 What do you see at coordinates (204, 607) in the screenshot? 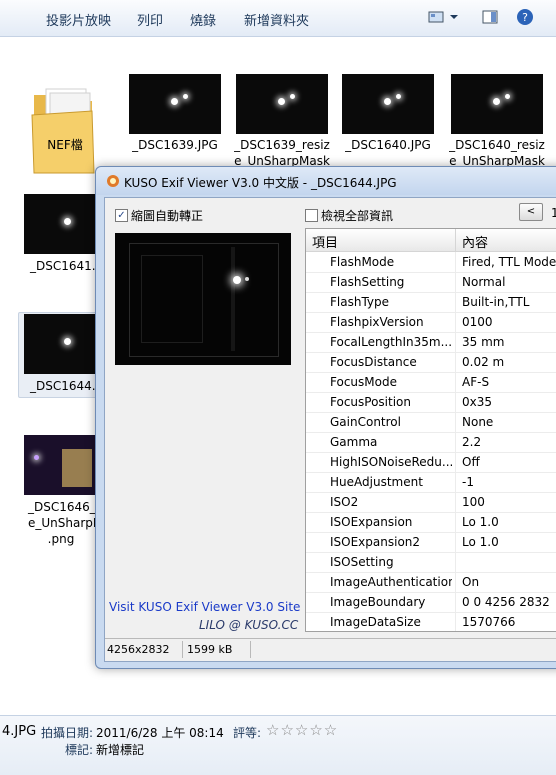
I see `site-link: Visit KUSO Exif Viewer V3.0 Site` at bounding box center [204, 607].